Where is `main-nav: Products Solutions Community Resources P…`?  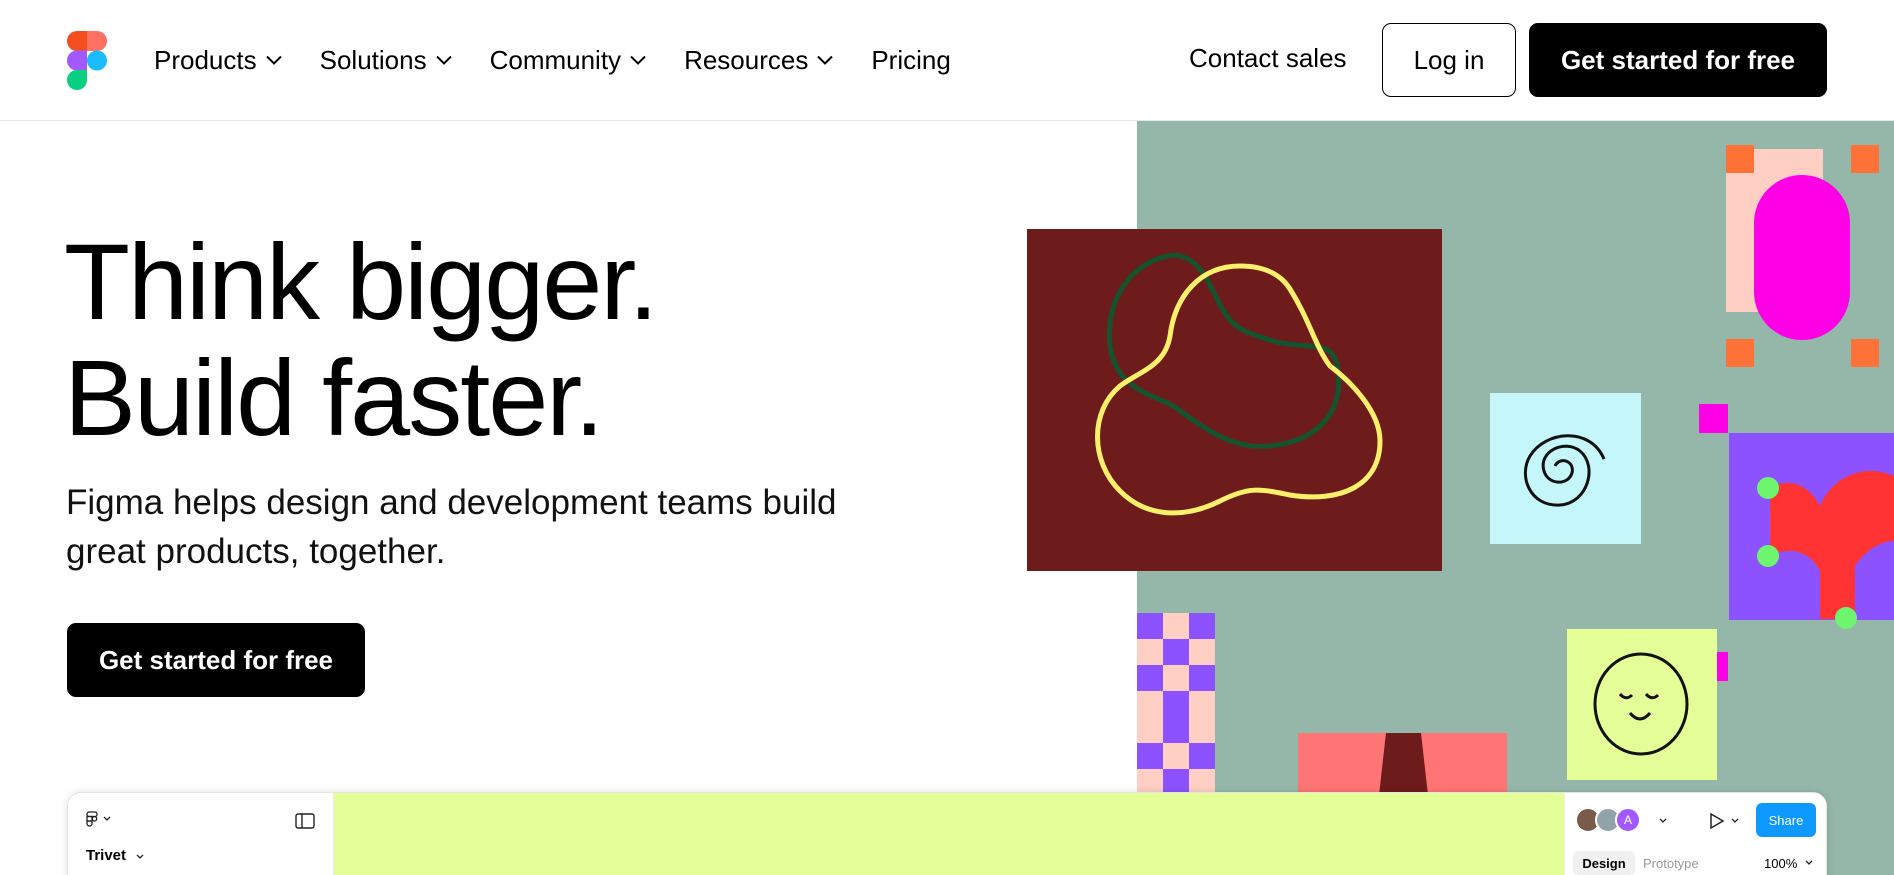
main-nav: Products Solutions Community Resources P… is located at coordinates (571, 60).